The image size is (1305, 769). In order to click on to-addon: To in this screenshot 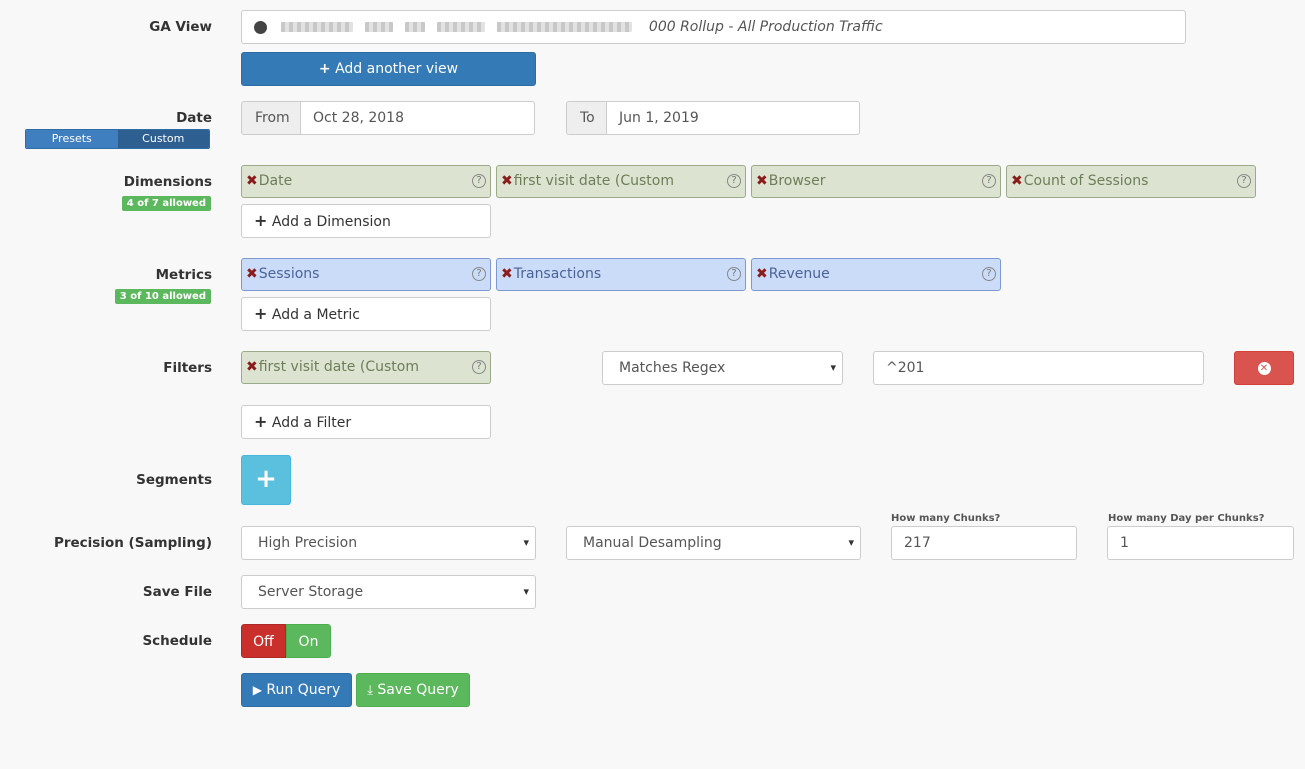, I will do `click(586, 118)`.